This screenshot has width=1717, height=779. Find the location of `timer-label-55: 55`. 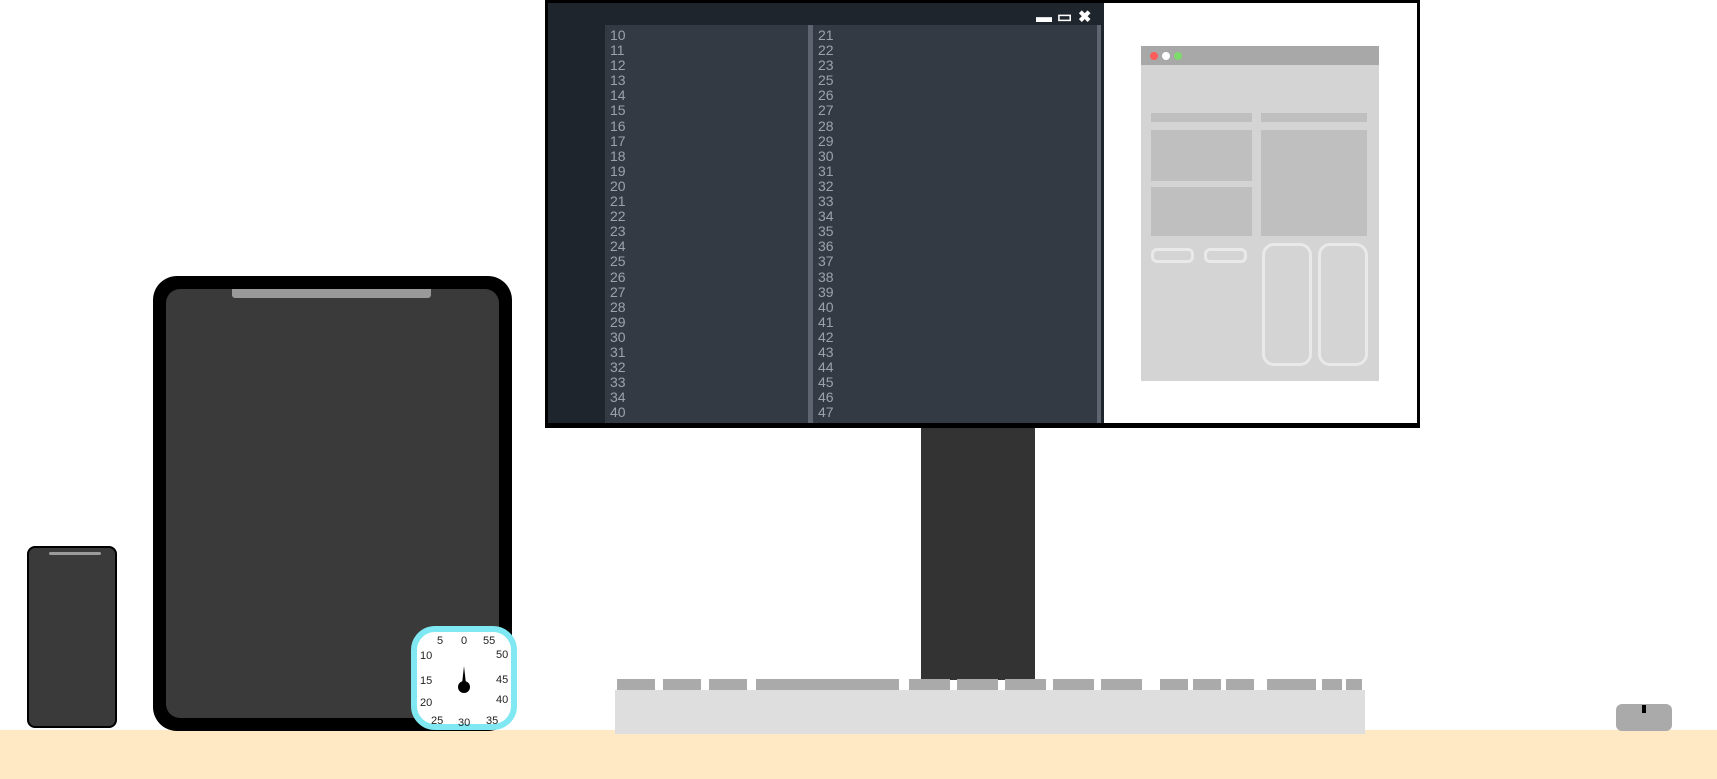

timer-label-55: 55 is located at coordinates (489, 641).